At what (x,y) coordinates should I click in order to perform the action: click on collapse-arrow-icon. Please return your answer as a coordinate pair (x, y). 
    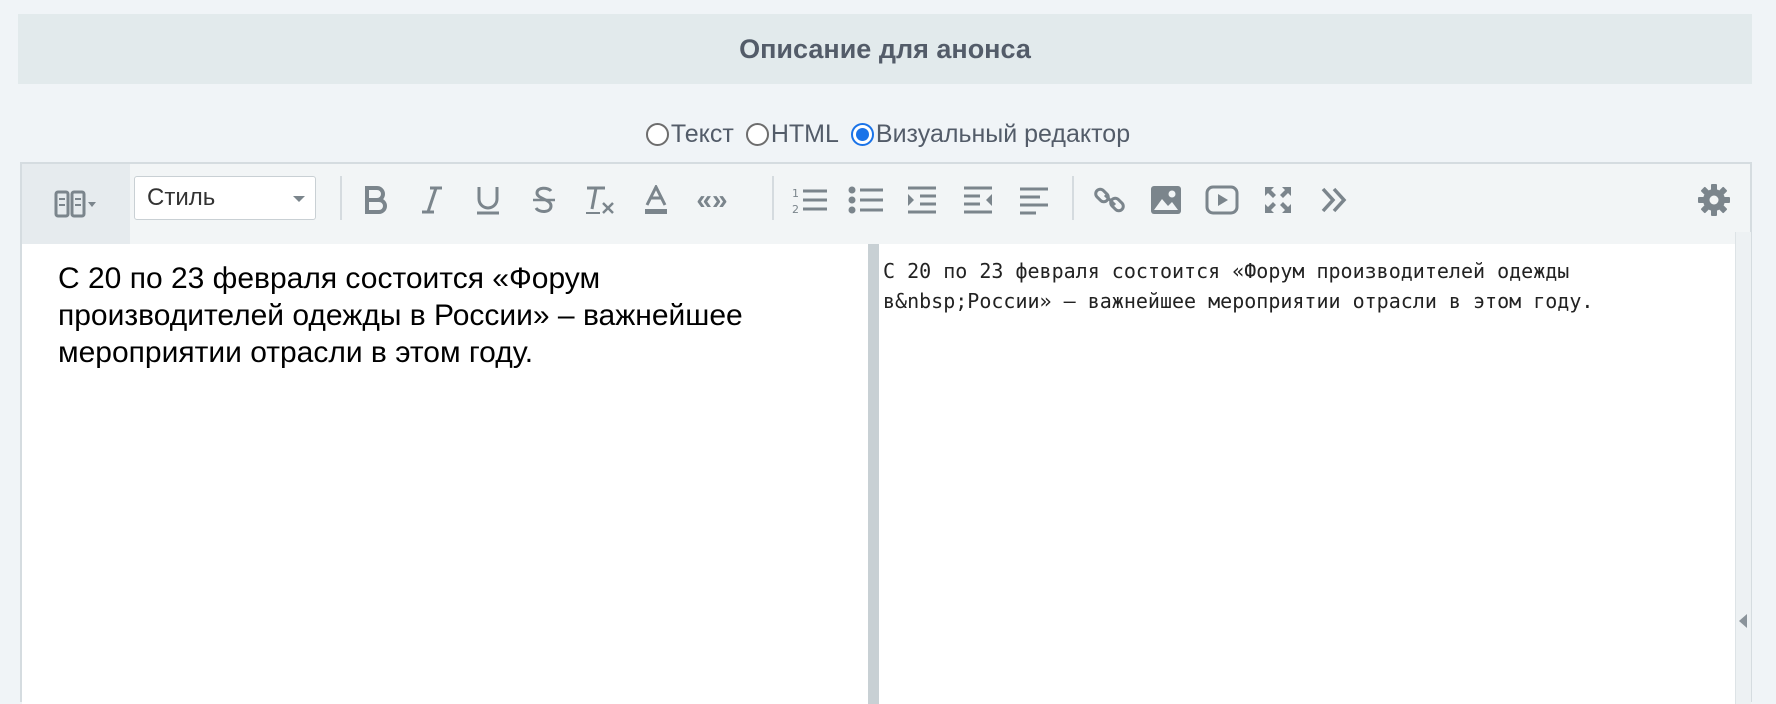
    Looking at the image, I should click on (1743, 621).